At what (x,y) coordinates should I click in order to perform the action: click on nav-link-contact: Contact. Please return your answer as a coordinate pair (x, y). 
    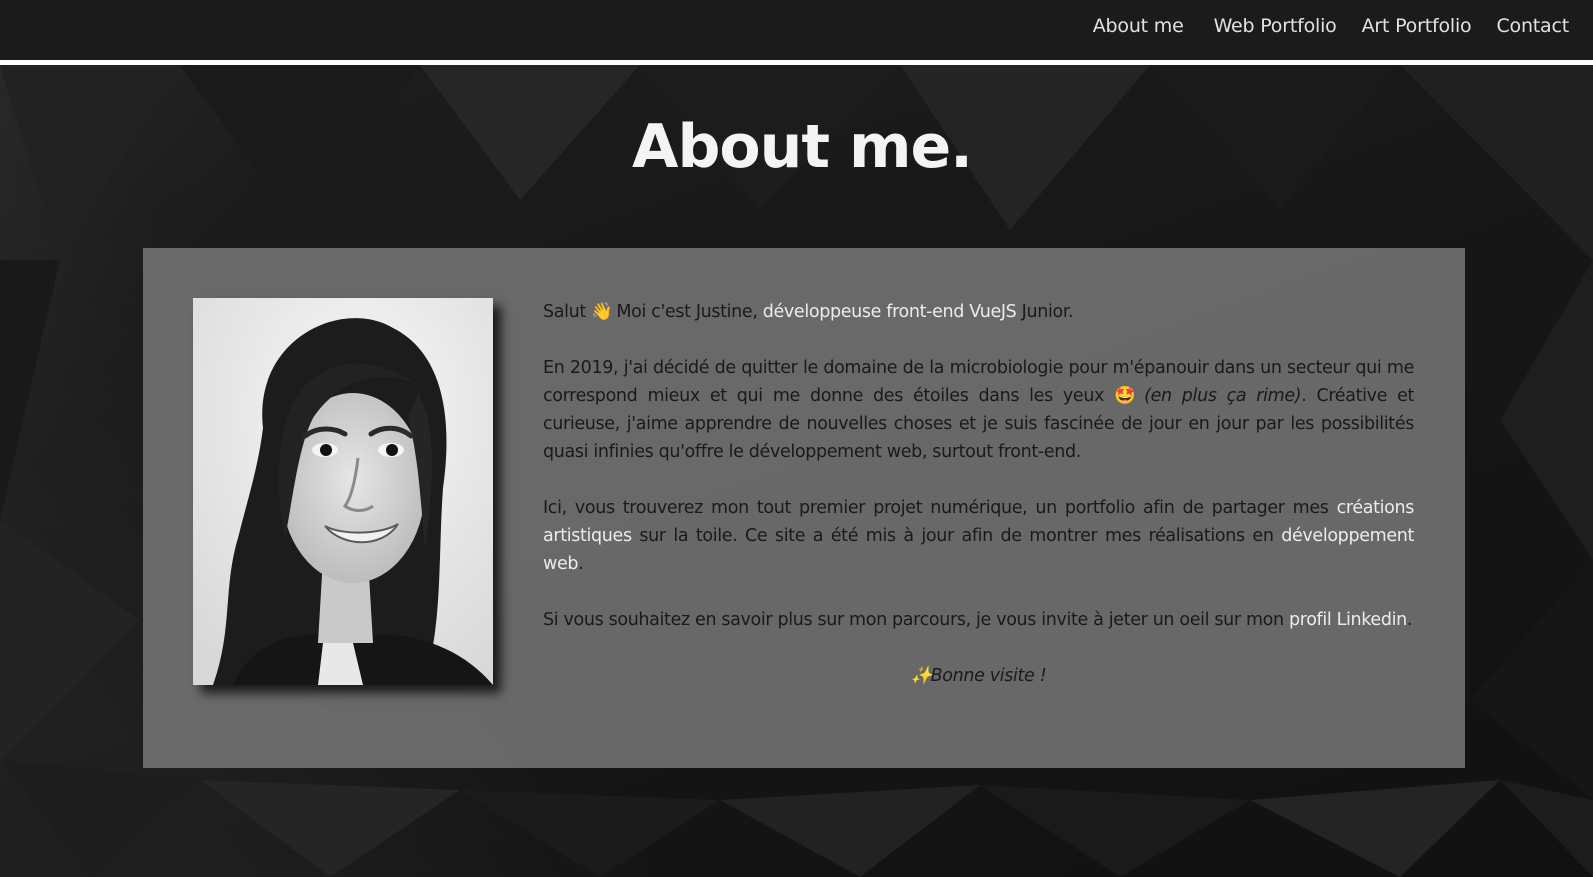
    Looking at the image, I should click on (1532, 26).